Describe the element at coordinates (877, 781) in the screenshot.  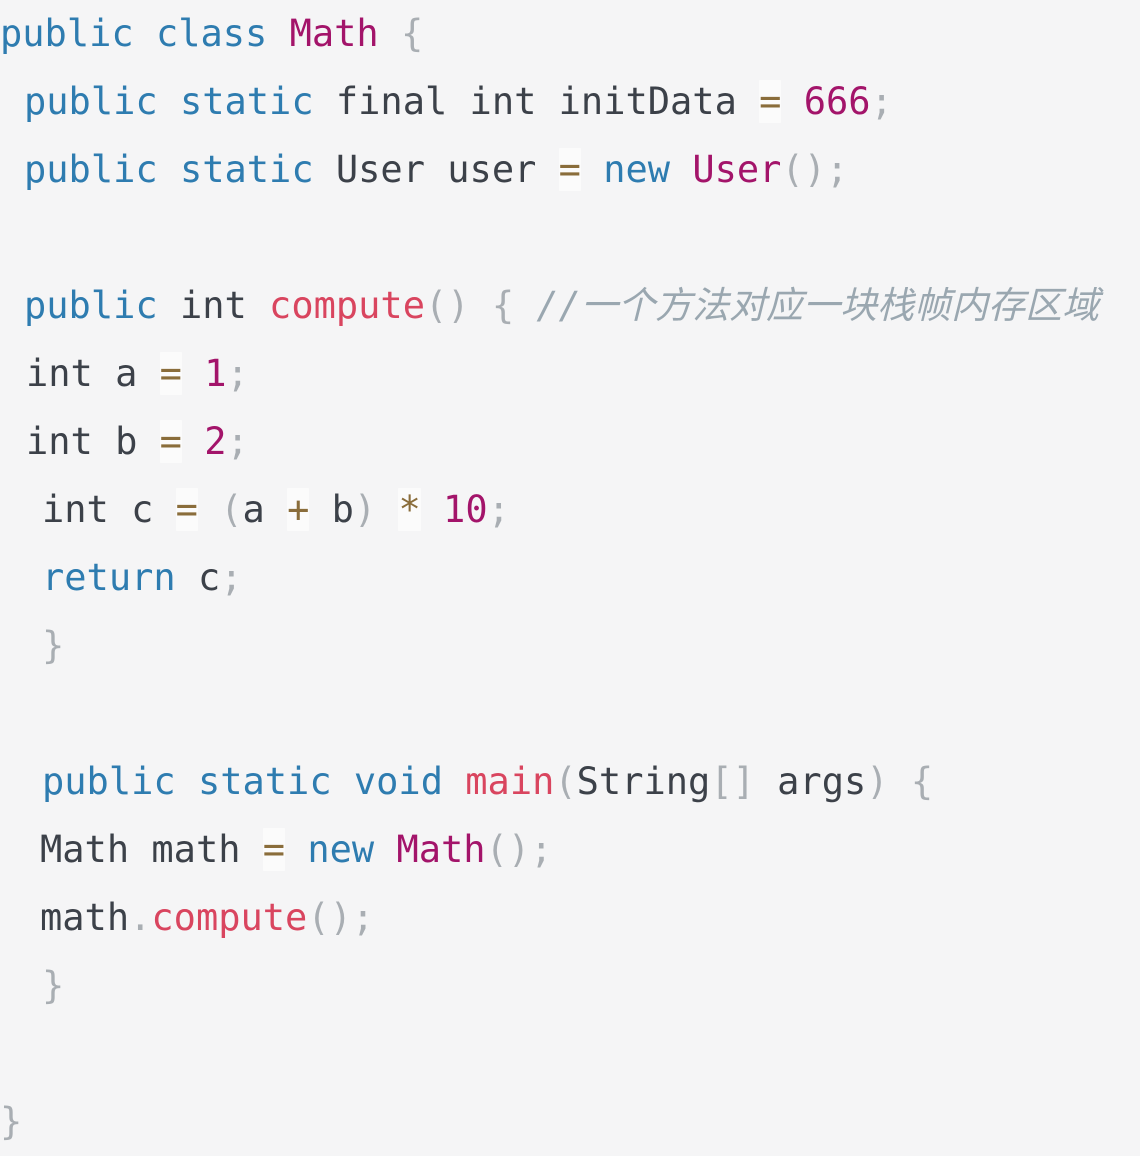
I see `code-token-punc: )` at that location.